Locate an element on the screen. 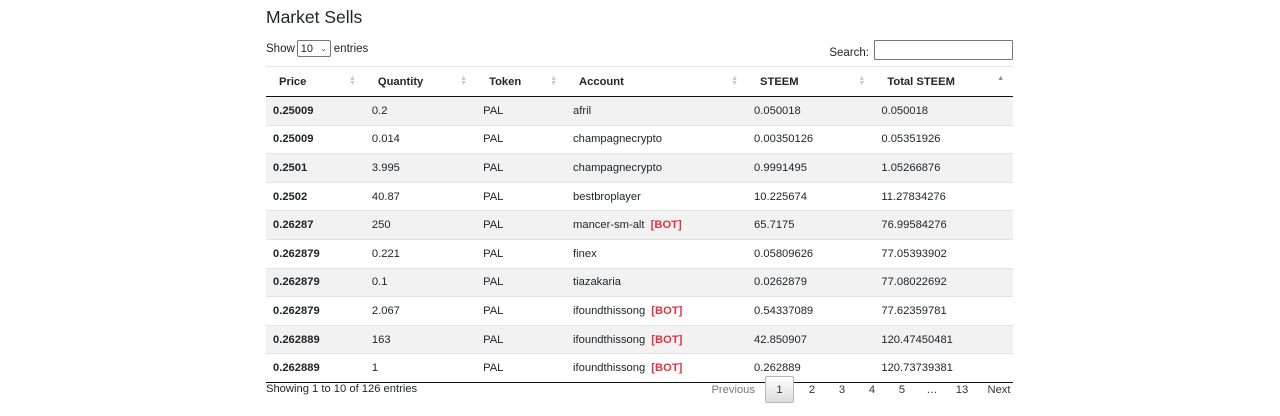  quantity-cell: 163 is located at coordinates (420, 339).